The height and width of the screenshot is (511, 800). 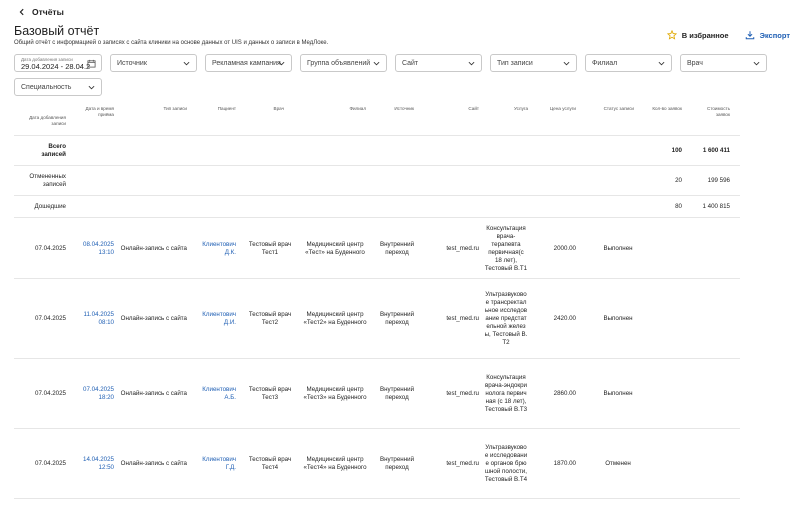 What do you see at coordinates (50, 206) in the screenshot?
I see `summary-label: Дошедшие` at bounding box center [50, 206].